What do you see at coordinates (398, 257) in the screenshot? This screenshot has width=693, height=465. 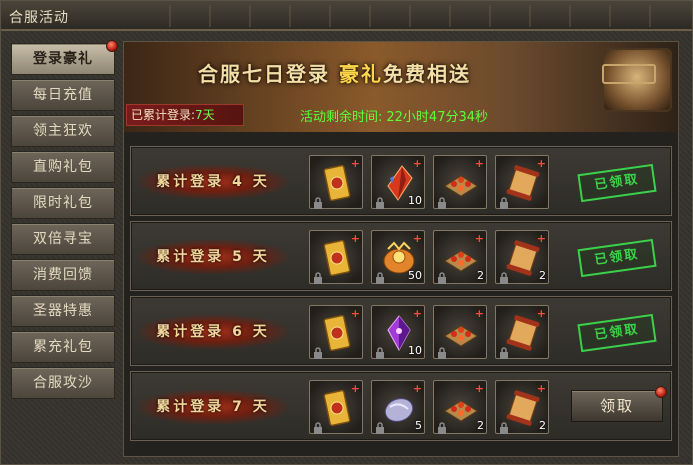 I see `reward-item-slot: +50` at bounding box center [398, 257].